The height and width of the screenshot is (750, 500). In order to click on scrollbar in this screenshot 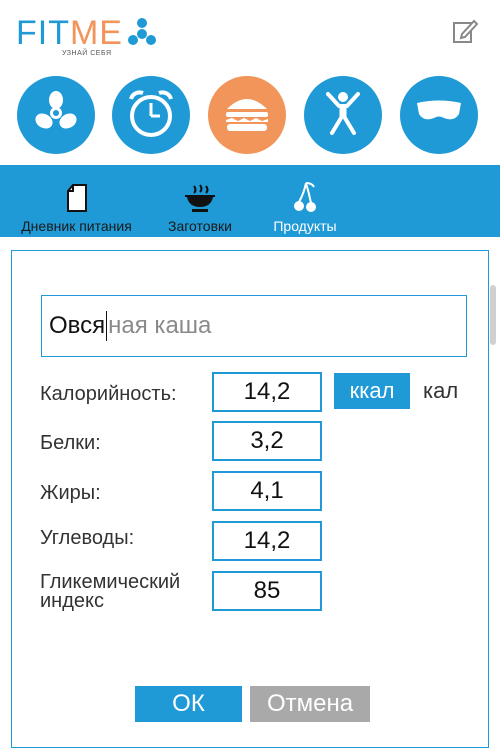, I will do `click(493, 315)`.